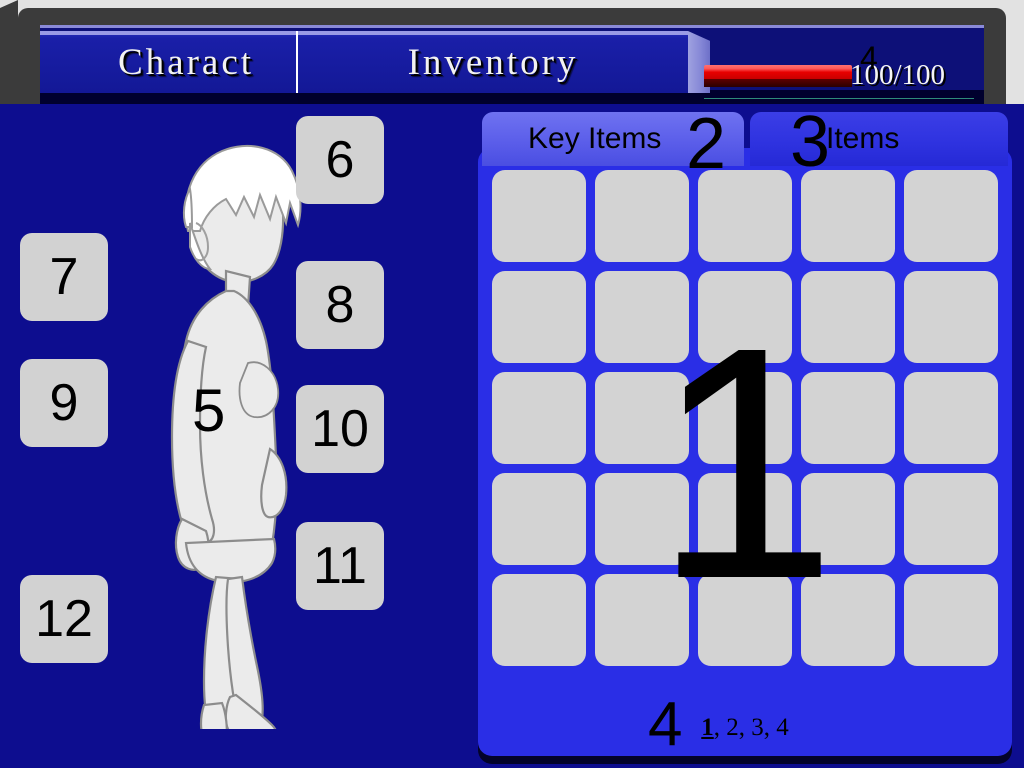  I want to click on status-hp-area: 100/100, so click(842, 65).